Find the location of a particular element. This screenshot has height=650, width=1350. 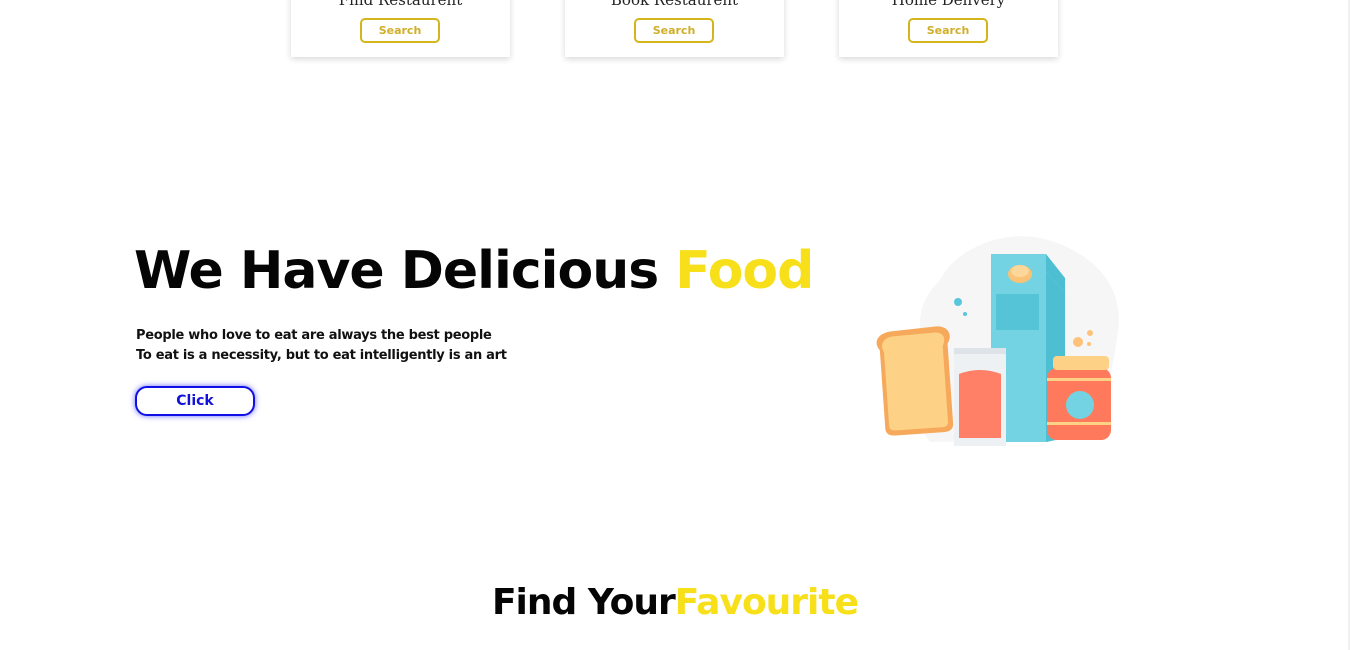

grocery-illustration-icon is located at coordinates (997, 341).